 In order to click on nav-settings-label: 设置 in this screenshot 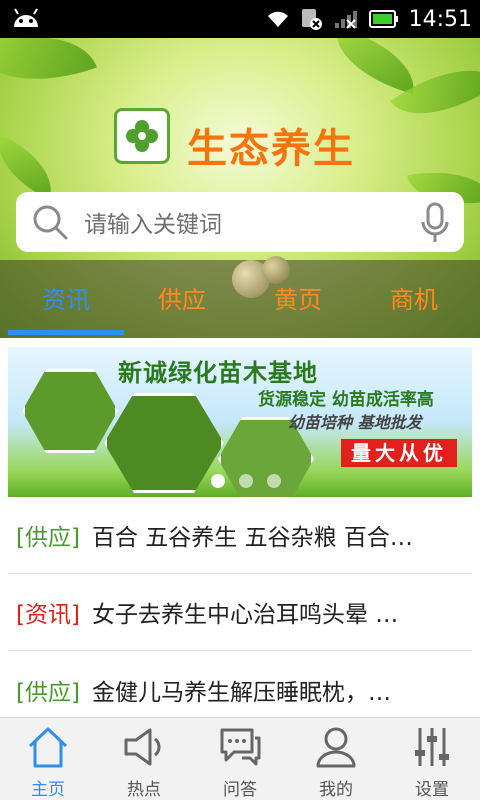, I will do `click(432, 790)`.